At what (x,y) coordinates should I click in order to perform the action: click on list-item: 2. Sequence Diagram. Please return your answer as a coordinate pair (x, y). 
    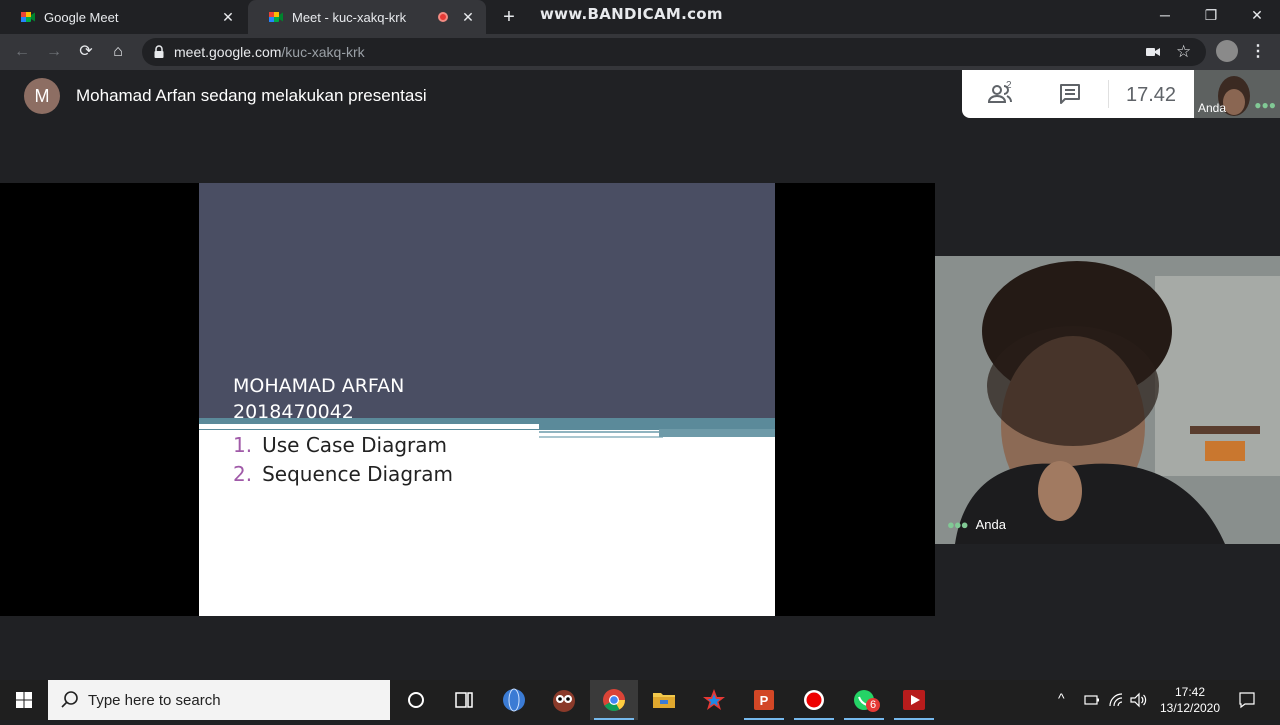
    Looking at the image, I should click on (343, 474).